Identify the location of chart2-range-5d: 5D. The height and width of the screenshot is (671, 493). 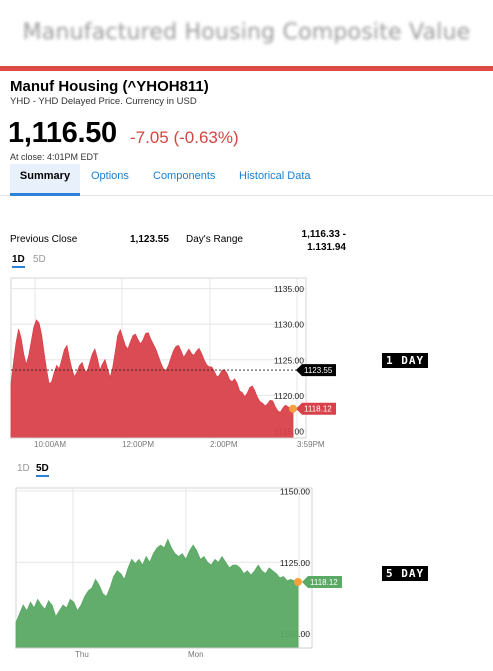
(42, 470).